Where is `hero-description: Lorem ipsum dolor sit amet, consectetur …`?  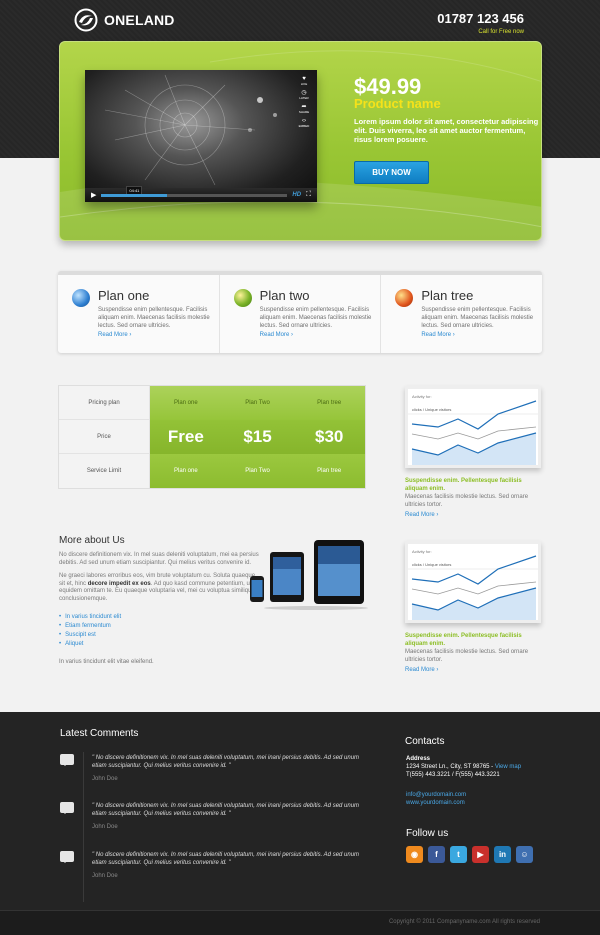
hero-description: Lorem ipsum dolor sit amet, consectetur … is located at coordinates (446, 130).